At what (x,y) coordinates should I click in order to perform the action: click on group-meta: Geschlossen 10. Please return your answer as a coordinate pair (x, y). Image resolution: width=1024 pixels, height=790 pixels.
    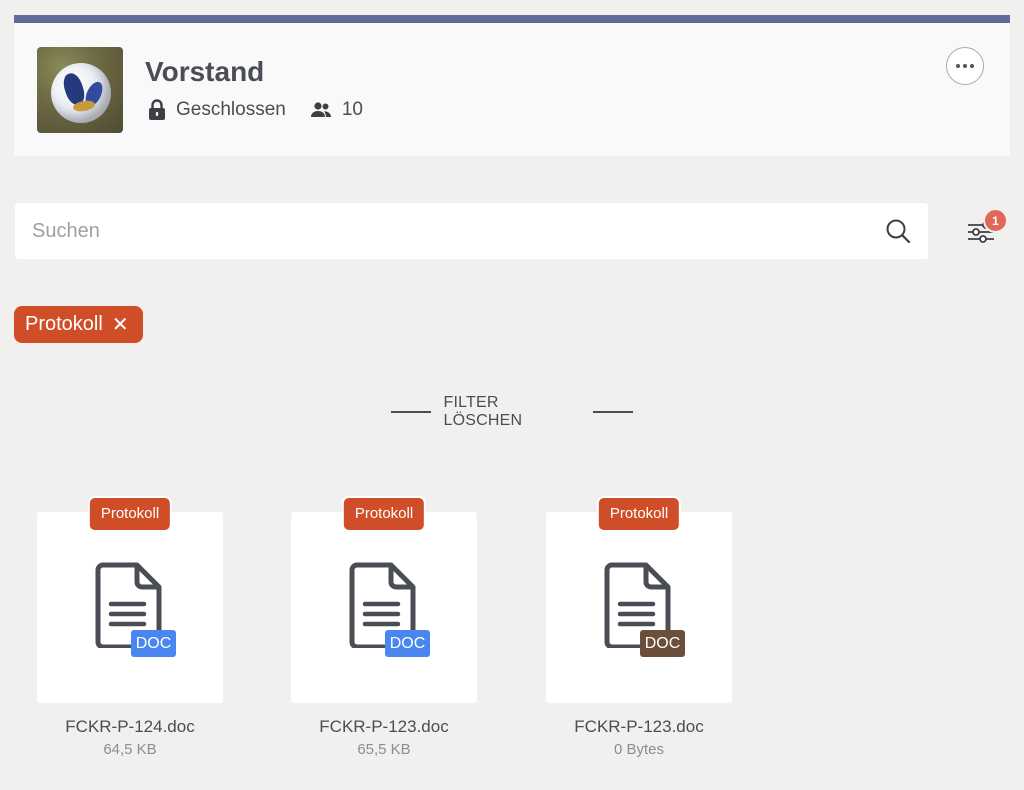
    Looking at the image, I should click on (255, 110).